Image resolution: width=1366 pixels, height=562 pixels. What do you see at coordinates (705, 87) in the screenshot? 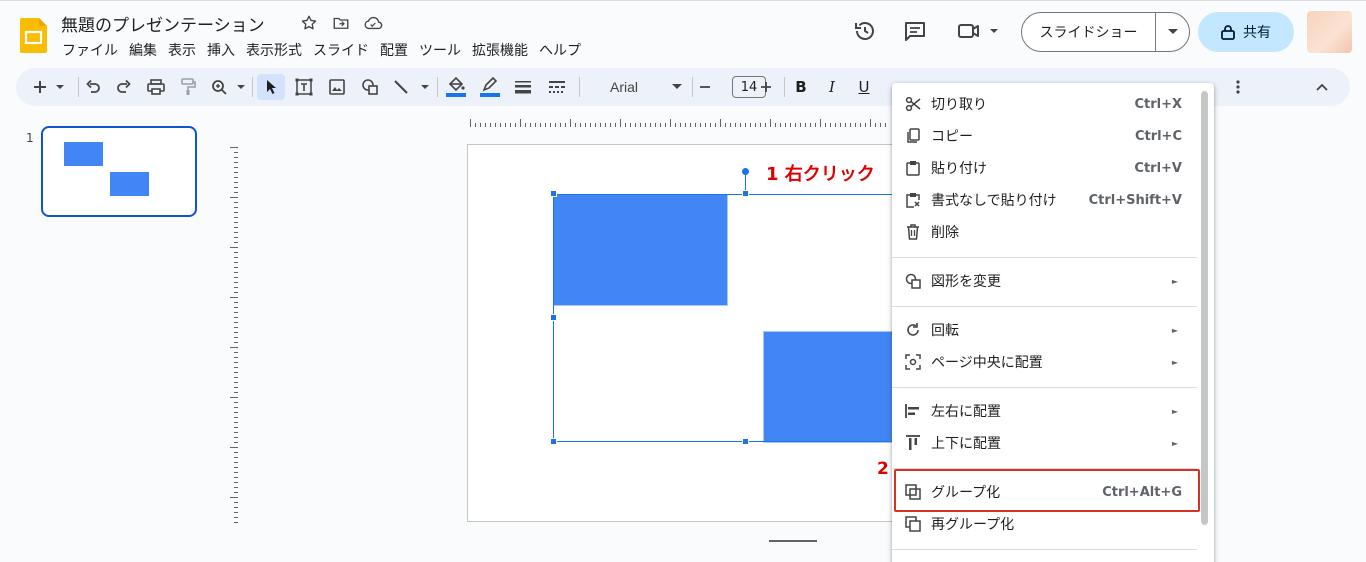
I see `decrease-font-size-icon` at bounding box center [705, 87].